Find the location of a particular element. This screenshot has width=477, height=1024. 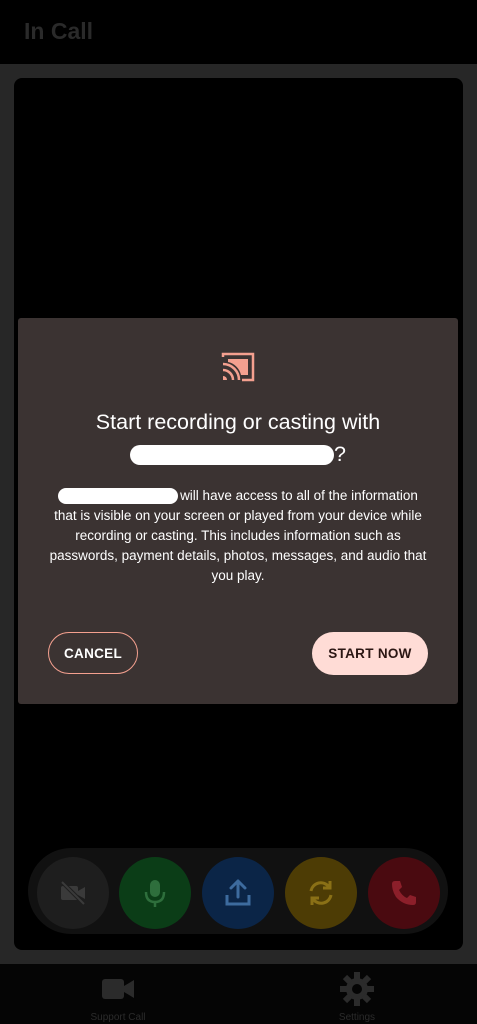

dialog-title-line: Start recording or casting with is located at coordinates (238, 422).